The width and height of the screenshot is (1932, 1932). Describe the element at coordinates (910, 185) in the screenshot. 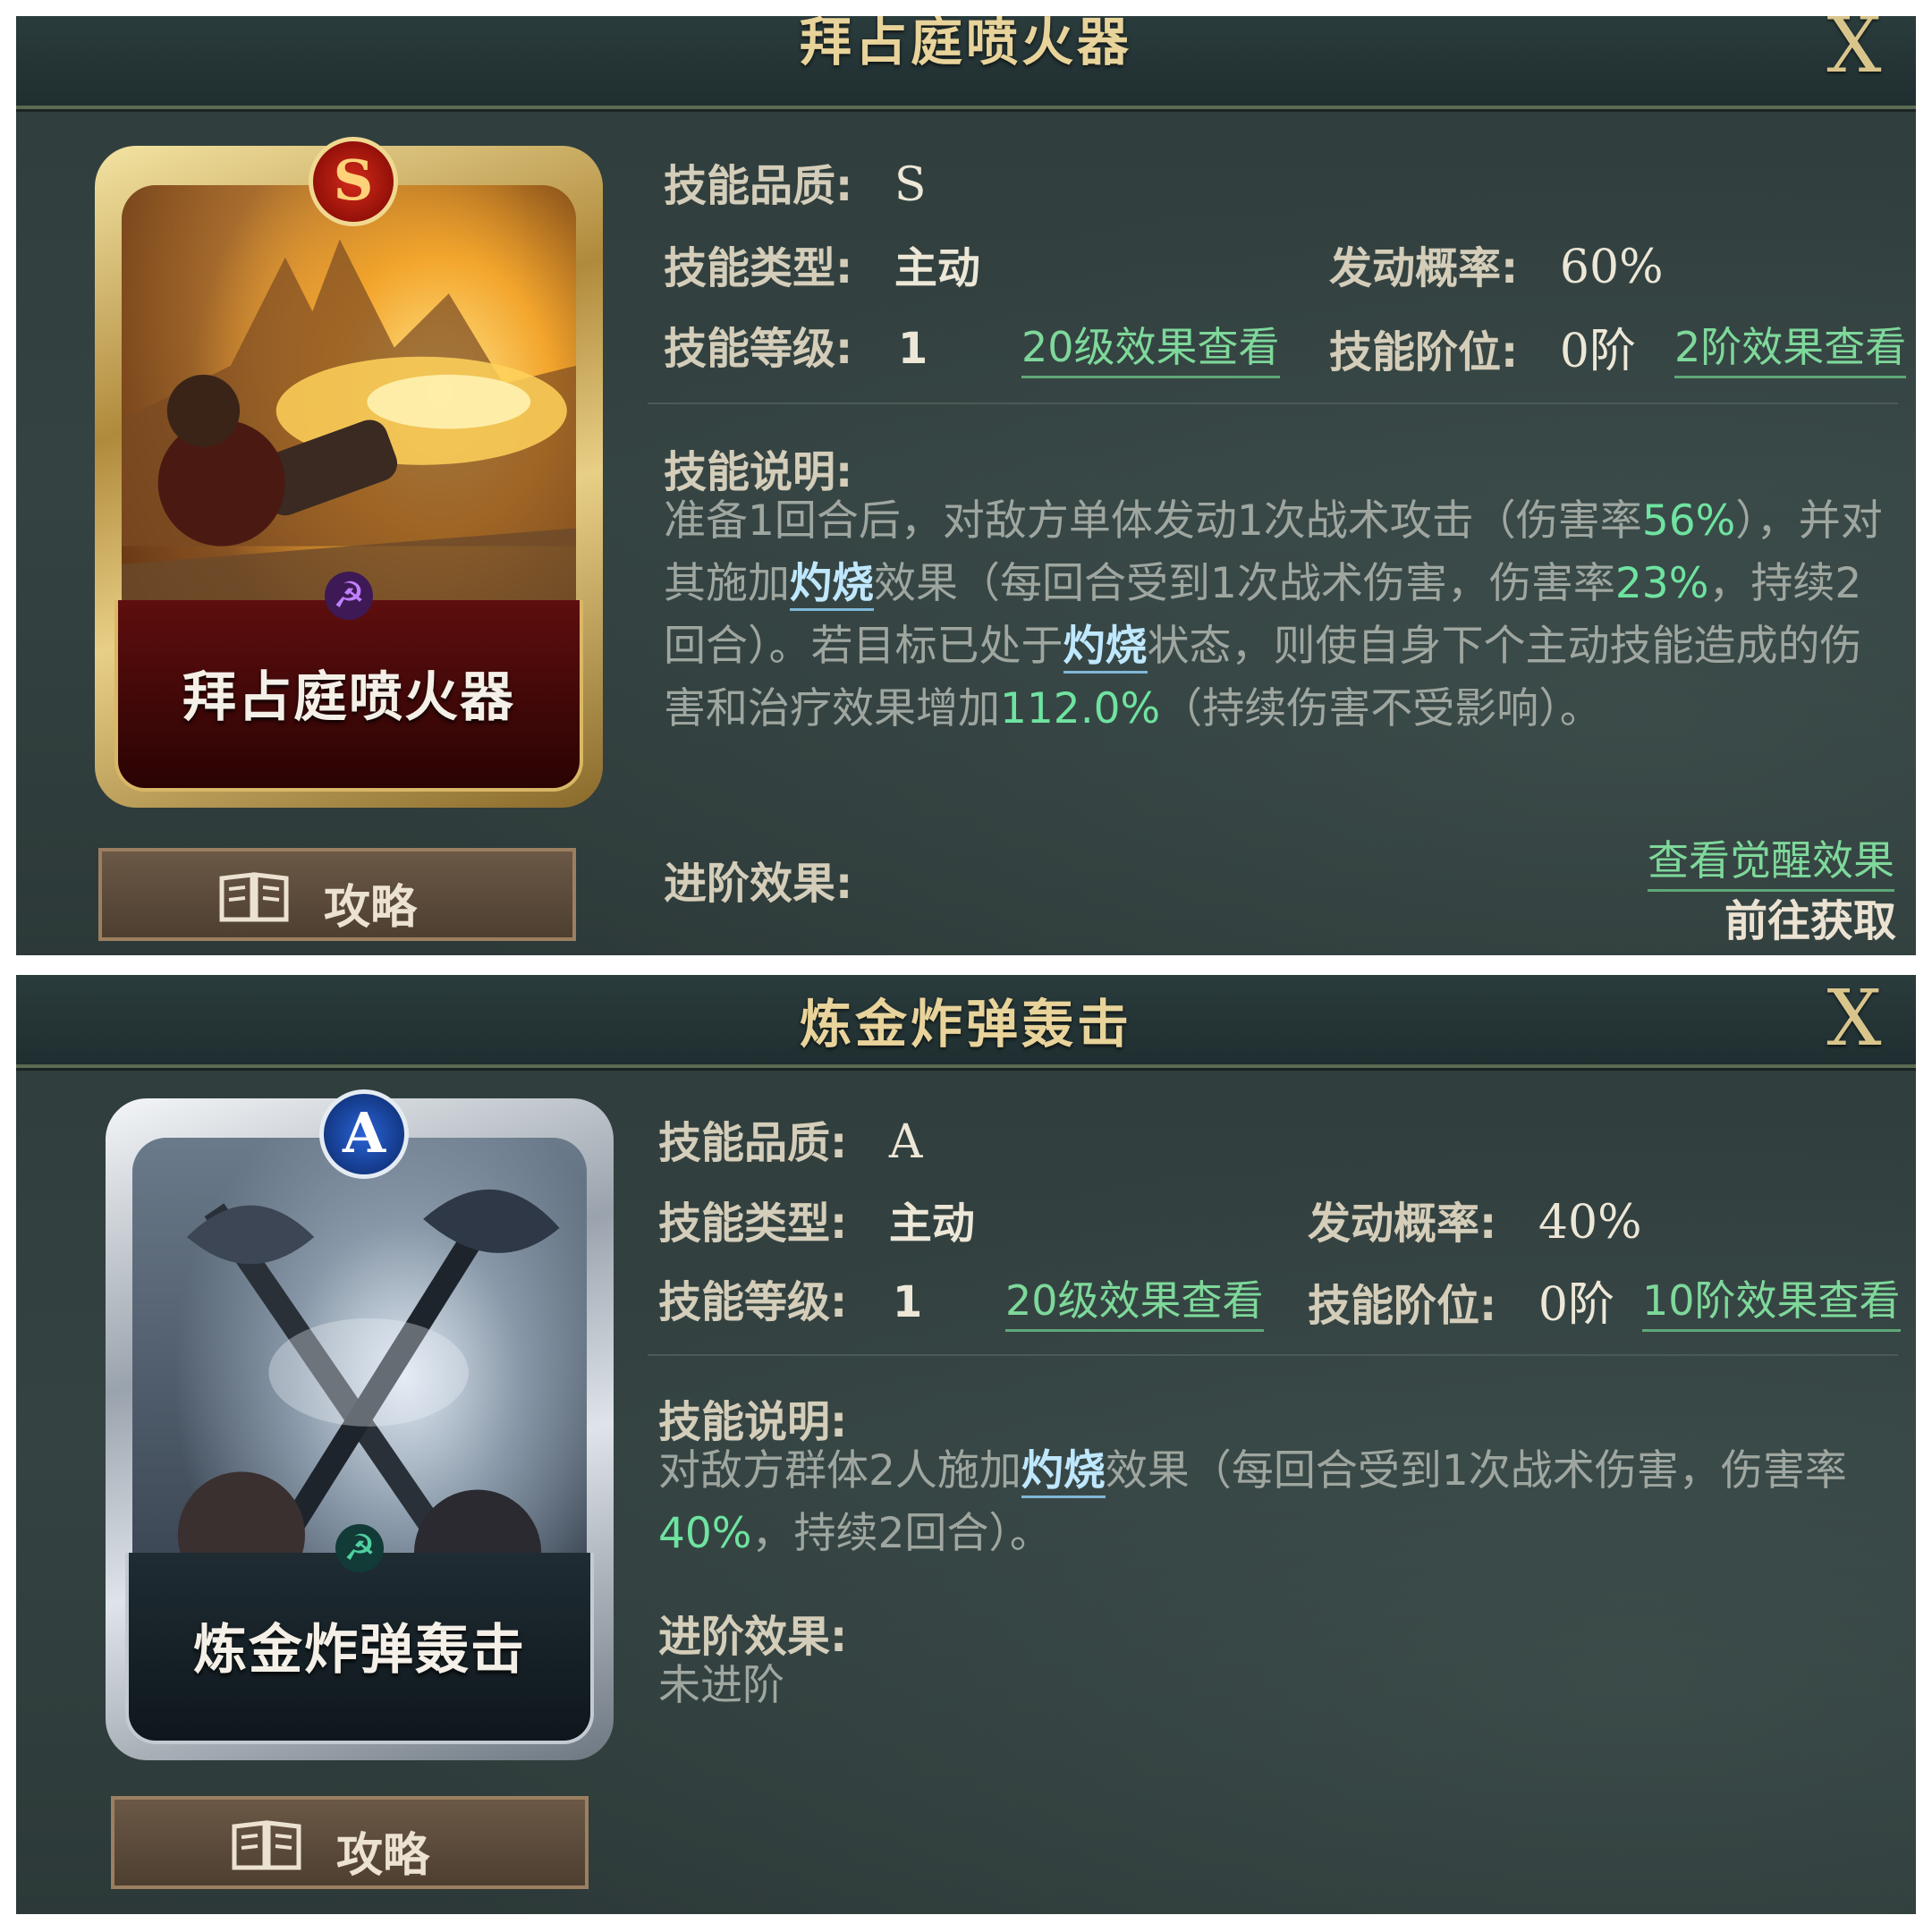

I see `quality-value: S` at that location.